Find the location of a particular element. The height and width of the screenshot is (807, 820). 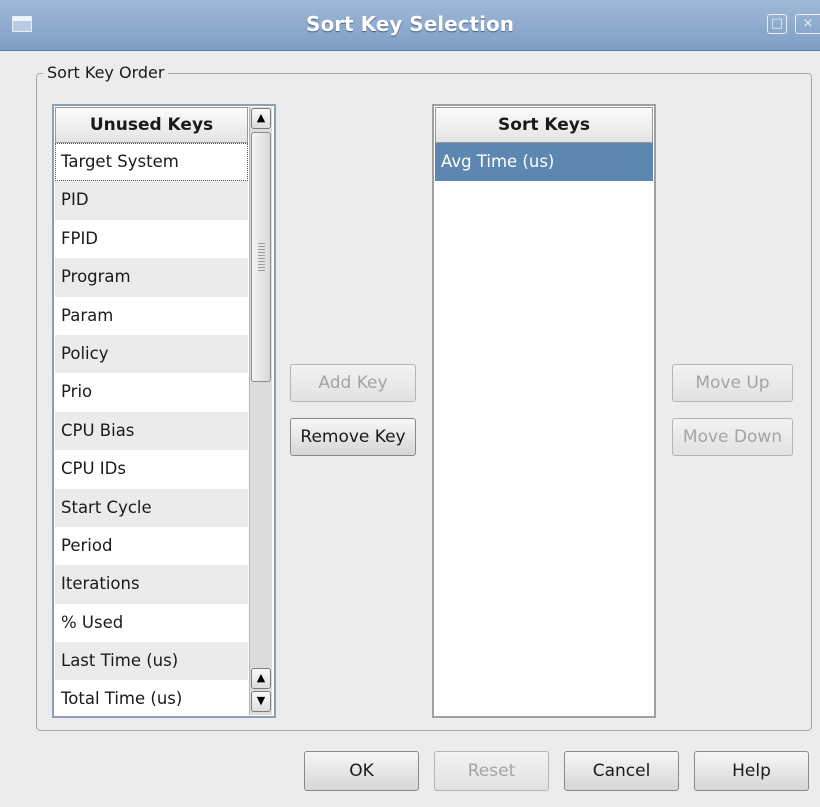

scroll-thumb is located at coordinates (261, 257).